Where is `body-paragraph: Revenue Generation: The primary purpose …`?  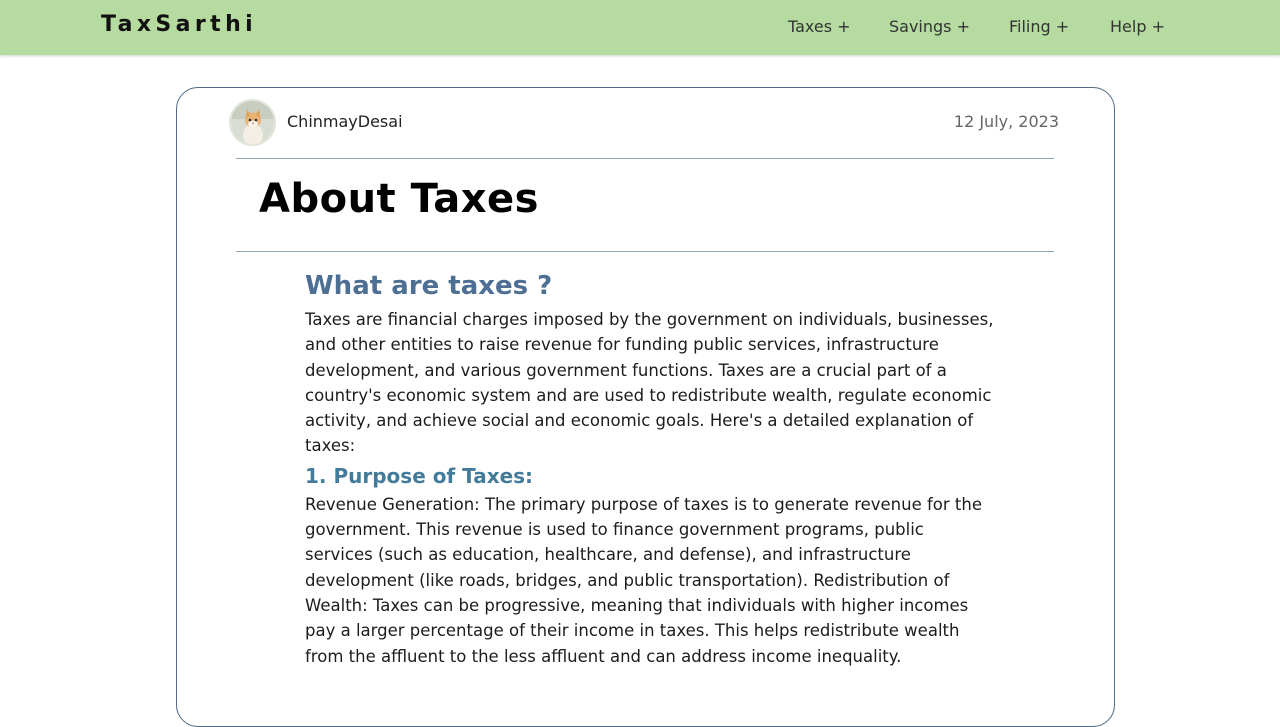
body-paragraph: Revenue Generation: The primary purpose … is located at coordinates (643, 580).